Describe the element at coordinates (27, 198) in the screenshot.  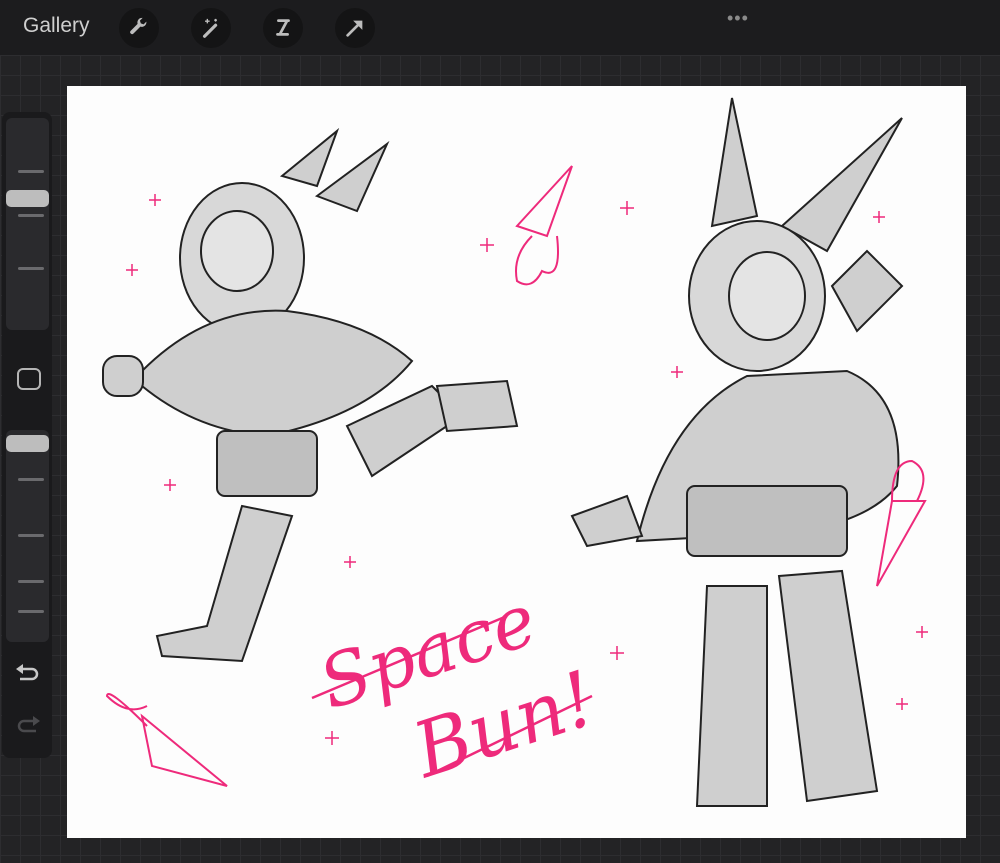
I see `brush-size-handle` at that location.